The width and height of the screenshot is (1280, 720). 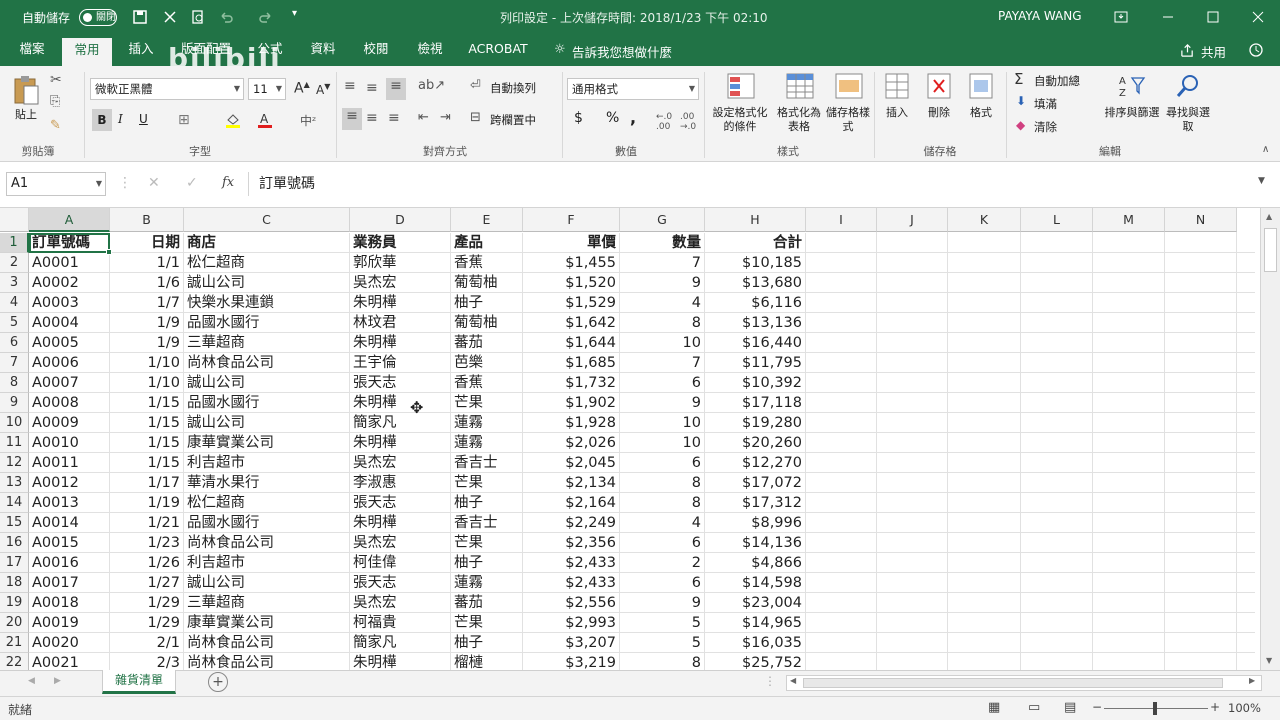 I want to click on sheet-tab-active: 雜貨清單, so click(x=139, y=682).